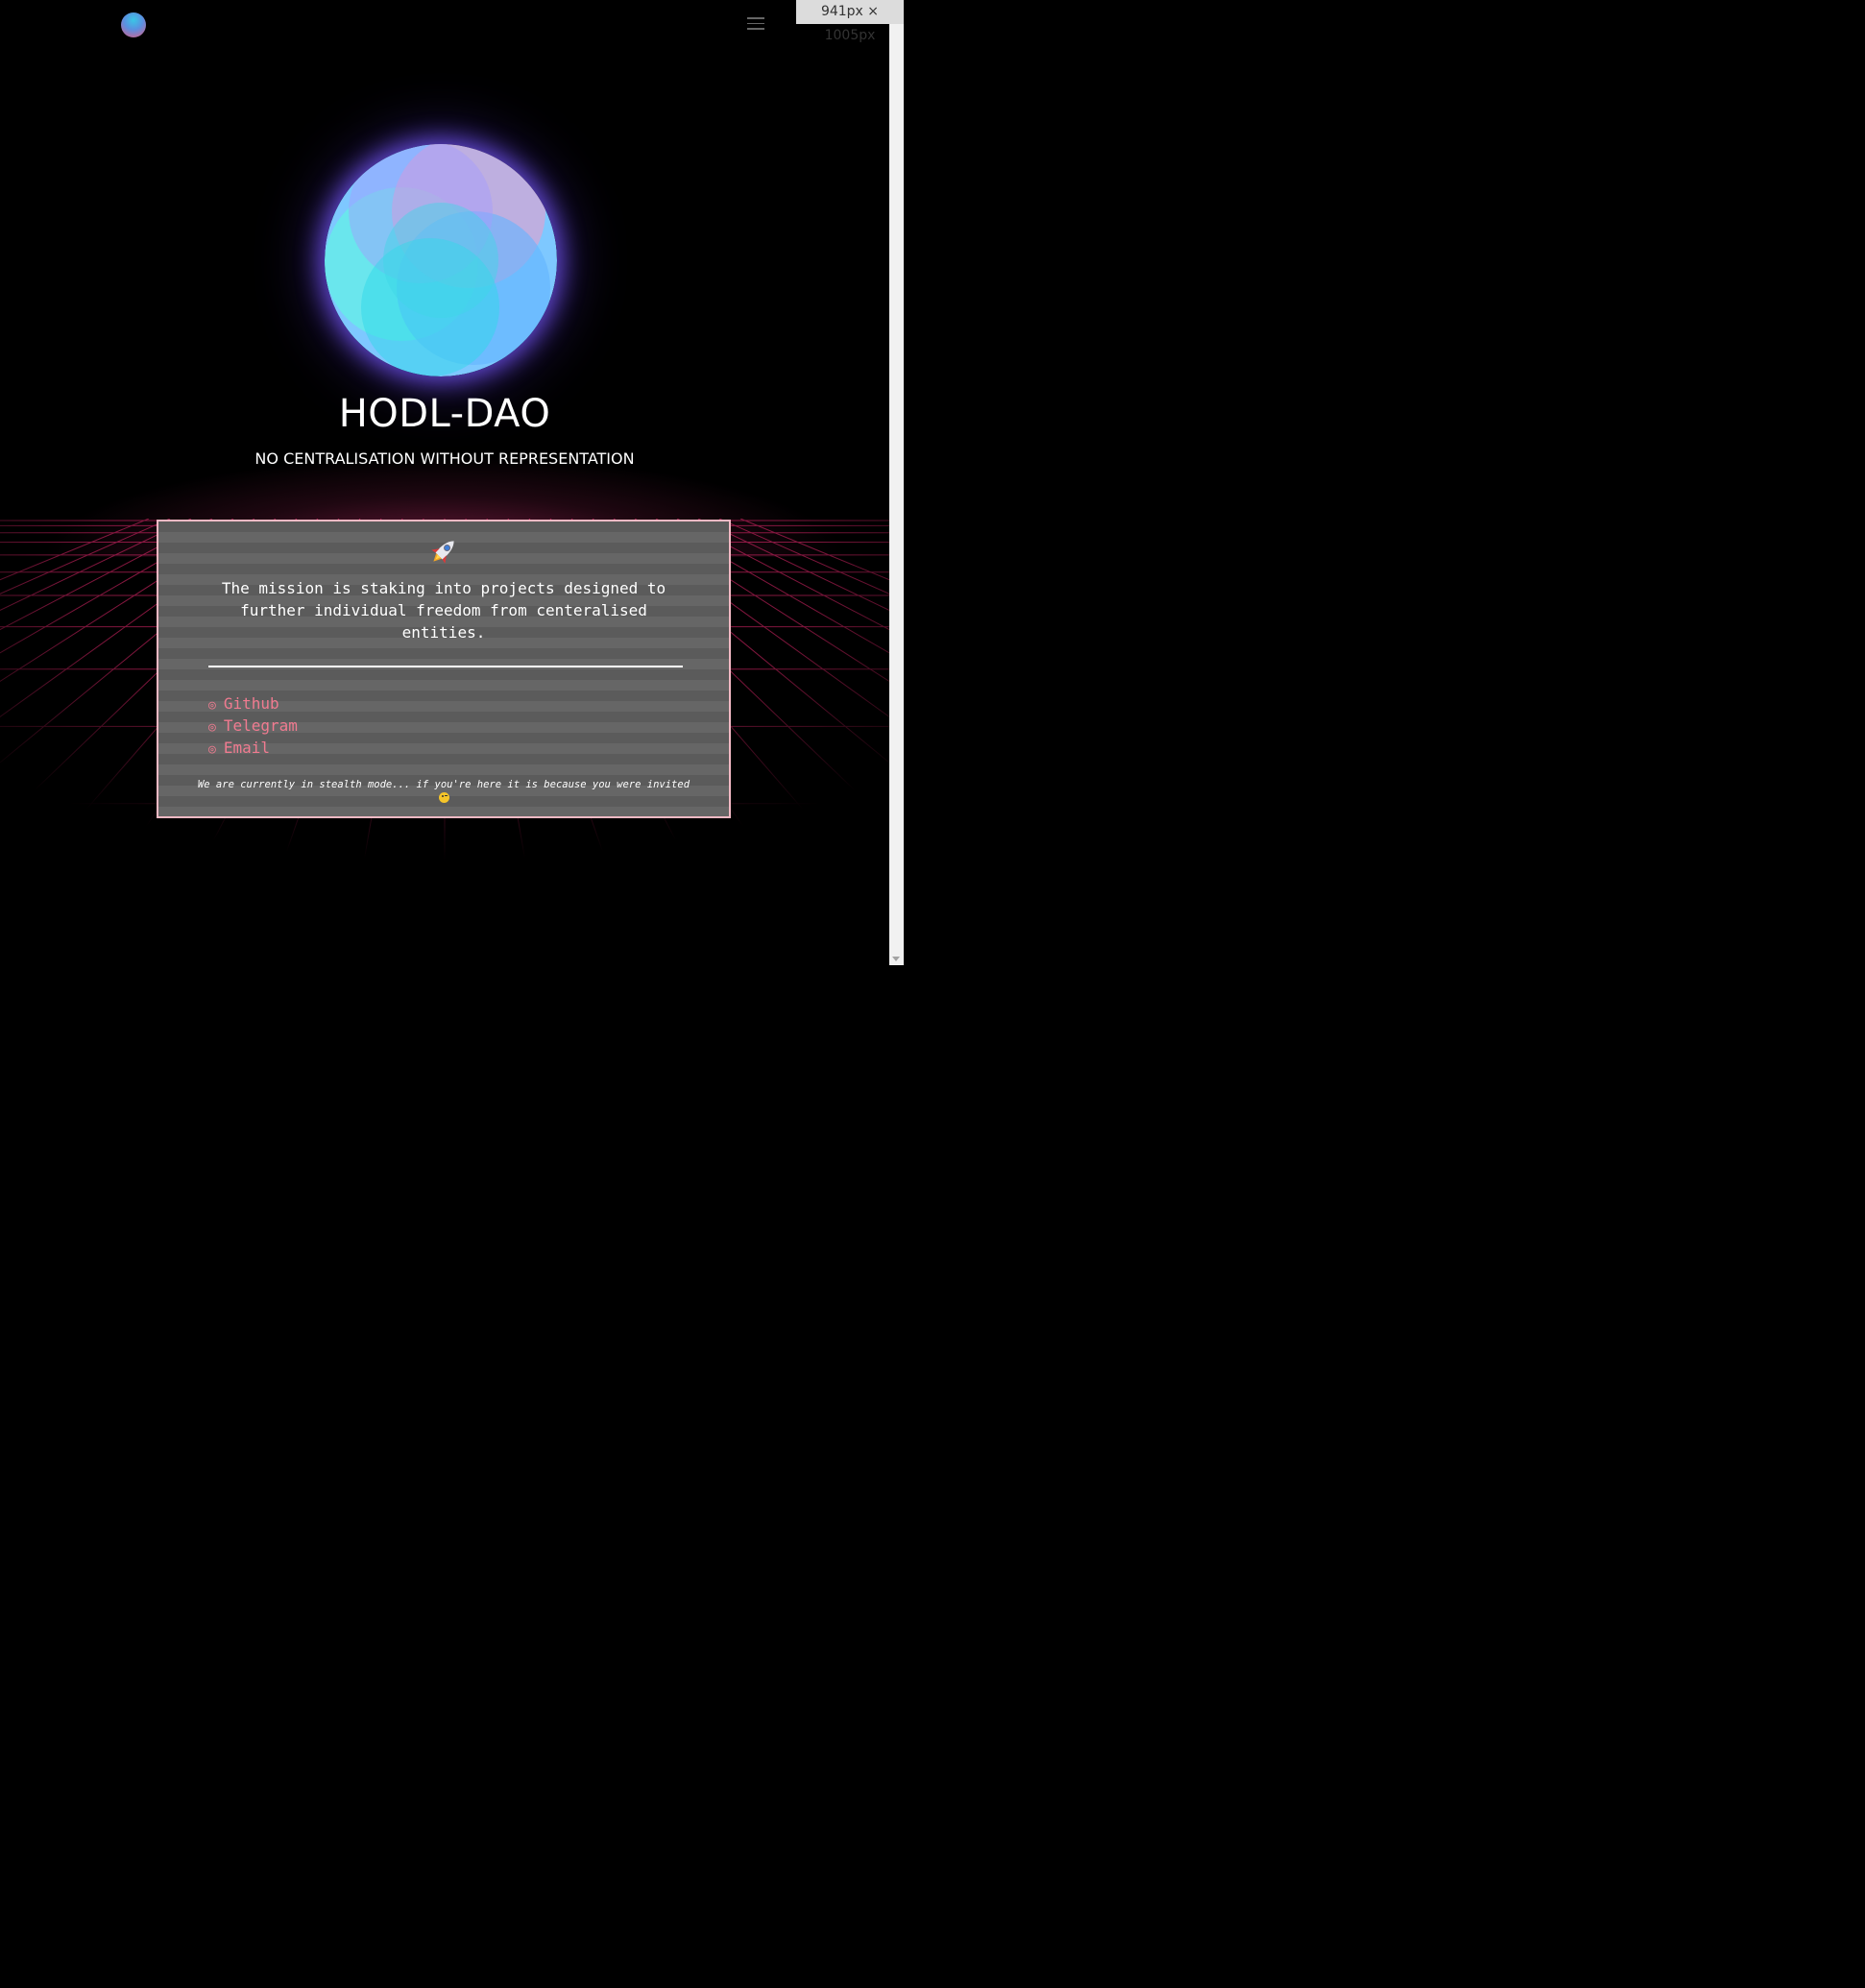  I want to click on hamburger-menu-icon, so click(755, 24).